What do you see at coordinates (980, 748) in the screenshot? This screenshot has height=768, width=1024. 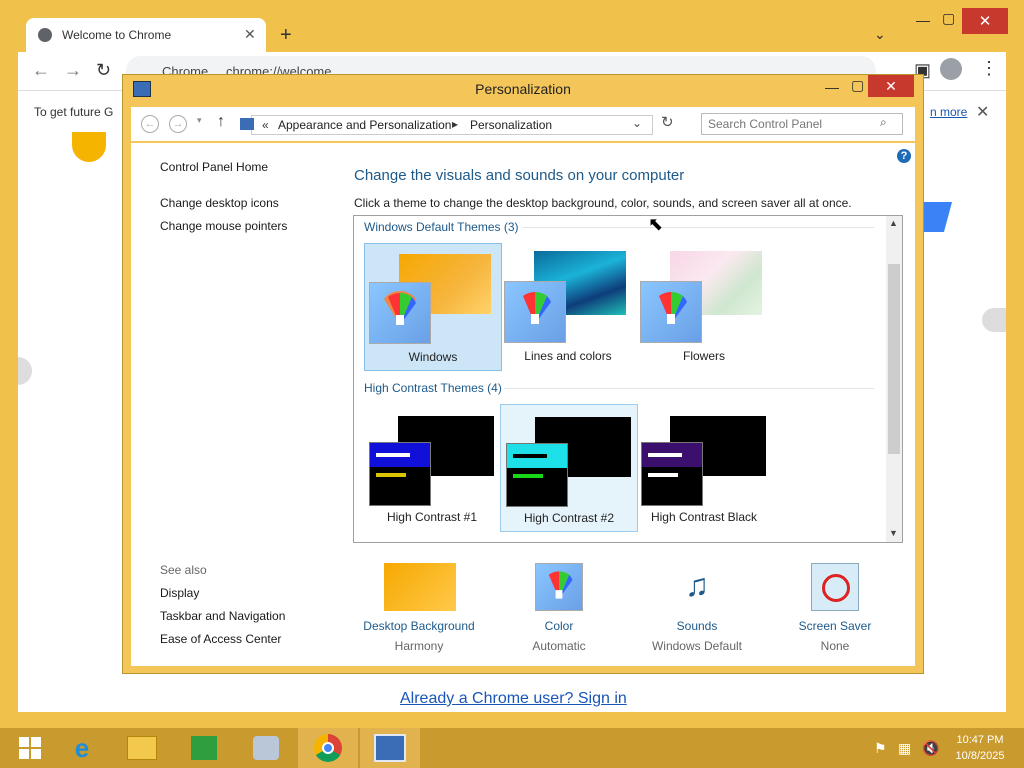 I see `clock: 10:47 PM 10/8/2025` at bounding box center [980, 748].